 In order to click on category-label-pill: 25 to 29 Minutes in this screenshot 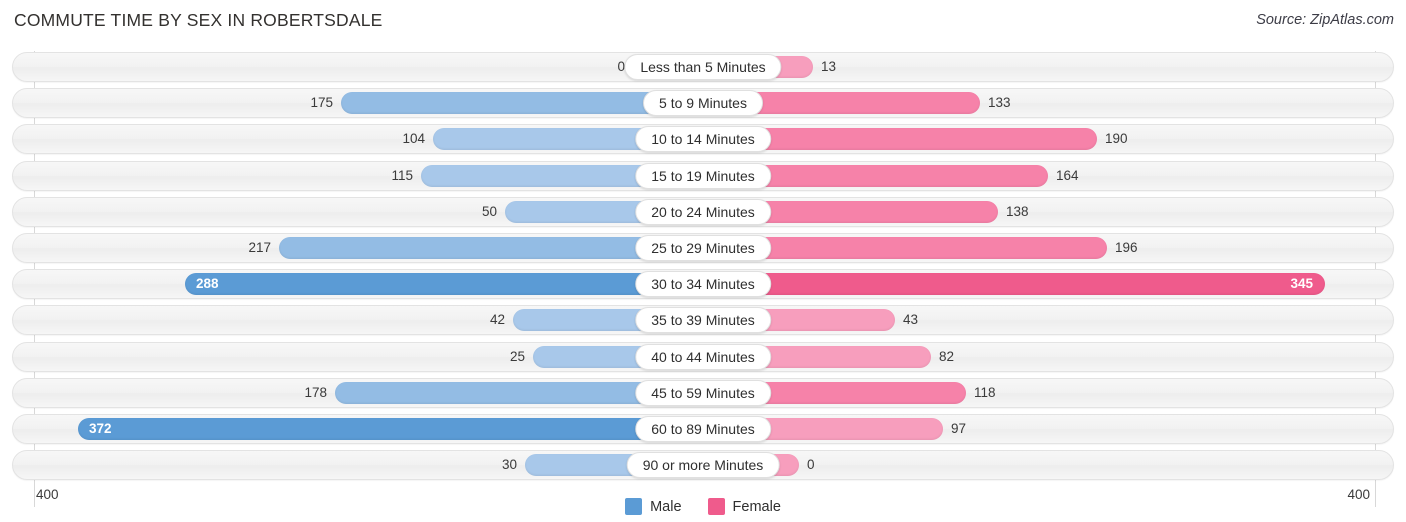, I will do `click(703, 248)`.